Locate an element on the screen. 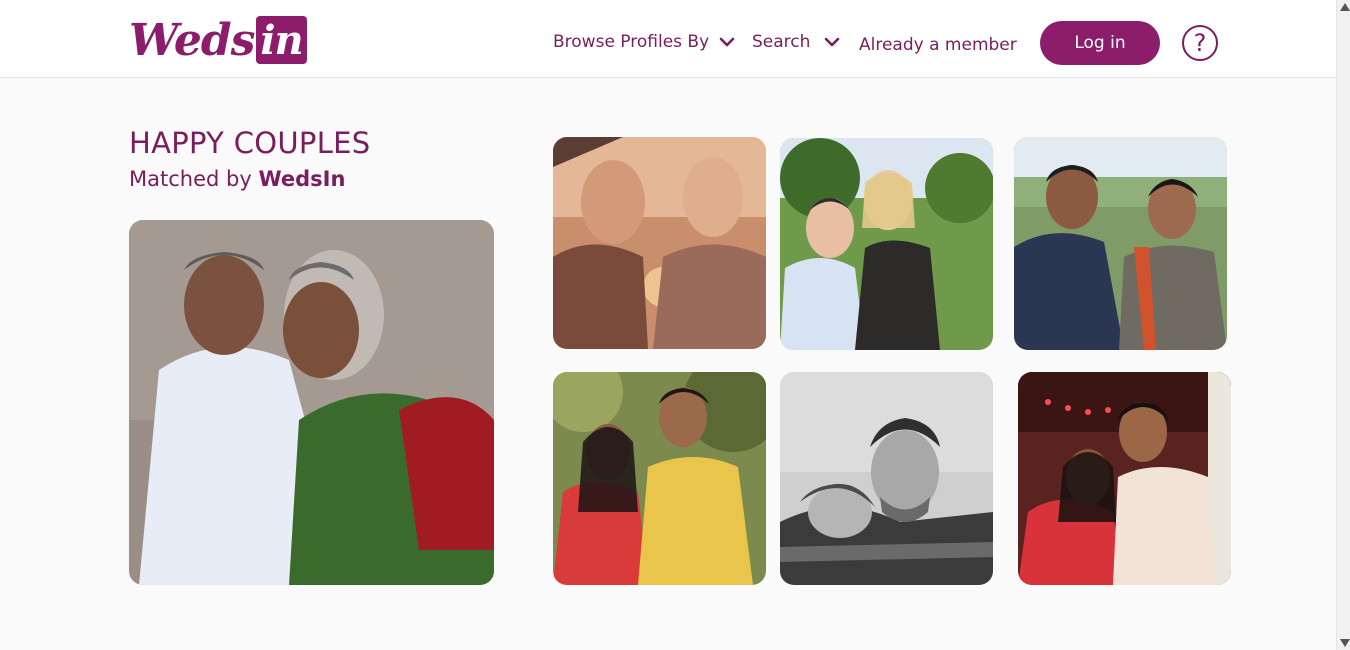 Image resolution: width=1350 pixels, height=650 pixels. logo-text: Weds is located at coordinates (192, 40).